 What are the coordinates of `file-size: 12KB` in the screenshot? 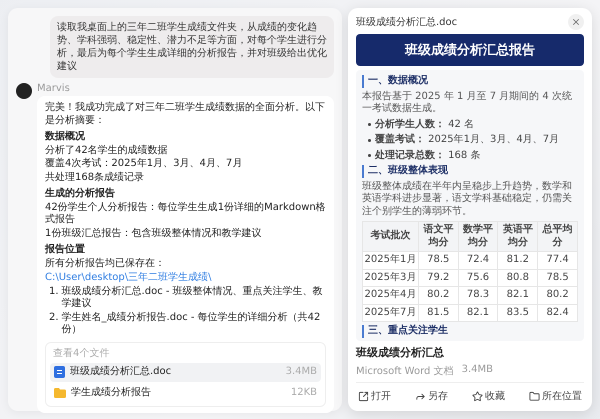 It's located at (303, 392).